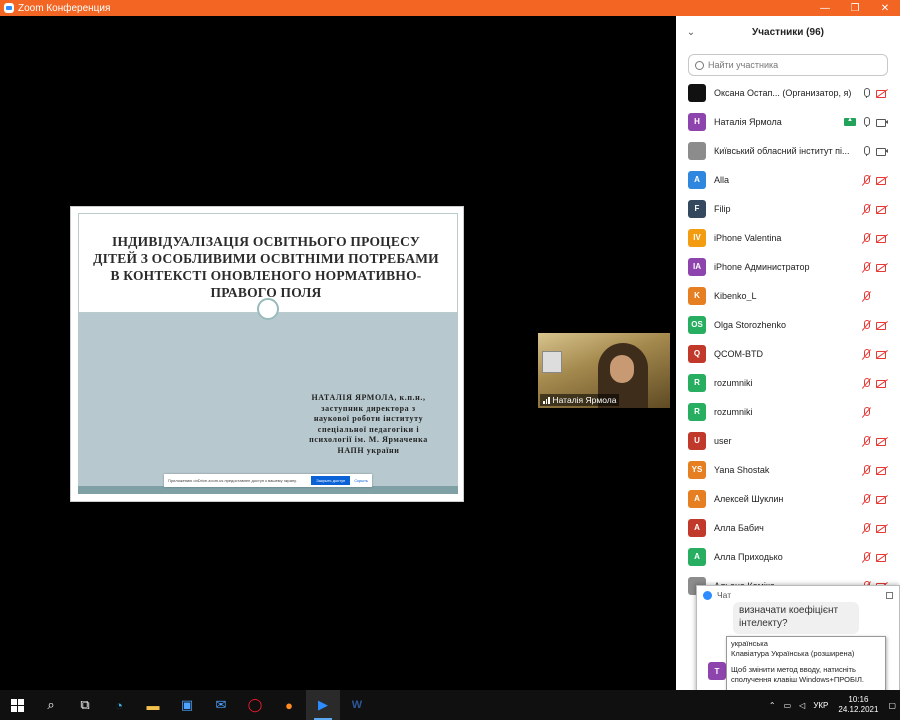 This screenshot has height=720, width=900. What do you see at coordinates (85, 705) in the screenshot?
I see `task-view-button: ⧉` at bounding box center [85, 705].